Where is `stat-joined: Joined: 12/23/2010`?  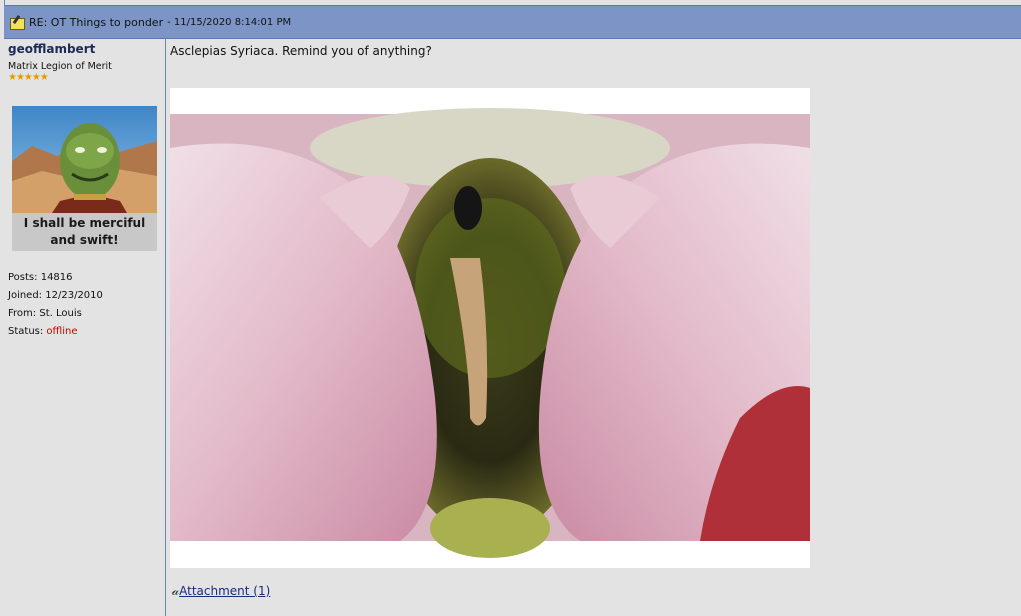
stat-joined: Joined: 12/23/2010 is located at coordinates (55, 295).